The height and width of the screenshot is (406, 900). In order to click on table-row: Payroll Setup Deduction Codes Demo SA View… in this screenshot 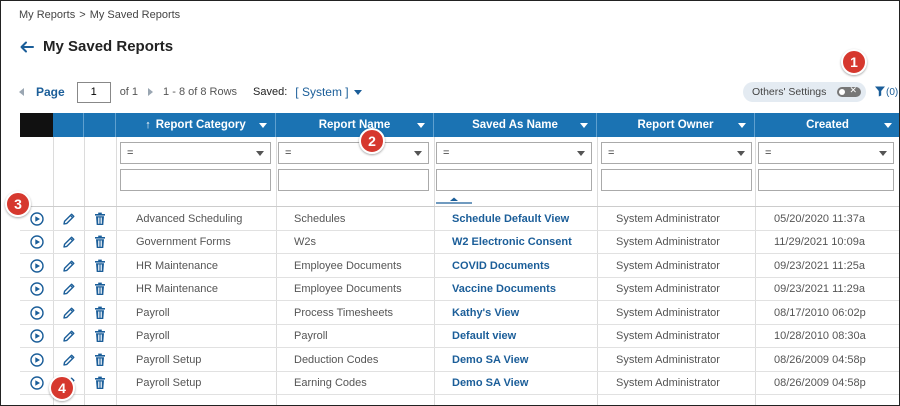, I will do `click(459, 360)`.